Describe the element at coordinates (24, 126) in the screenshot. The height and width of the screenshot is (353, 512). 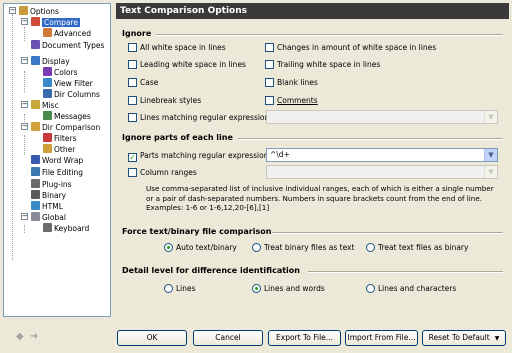
I see `dir-comparison-collapse-toggle: −` at that location.